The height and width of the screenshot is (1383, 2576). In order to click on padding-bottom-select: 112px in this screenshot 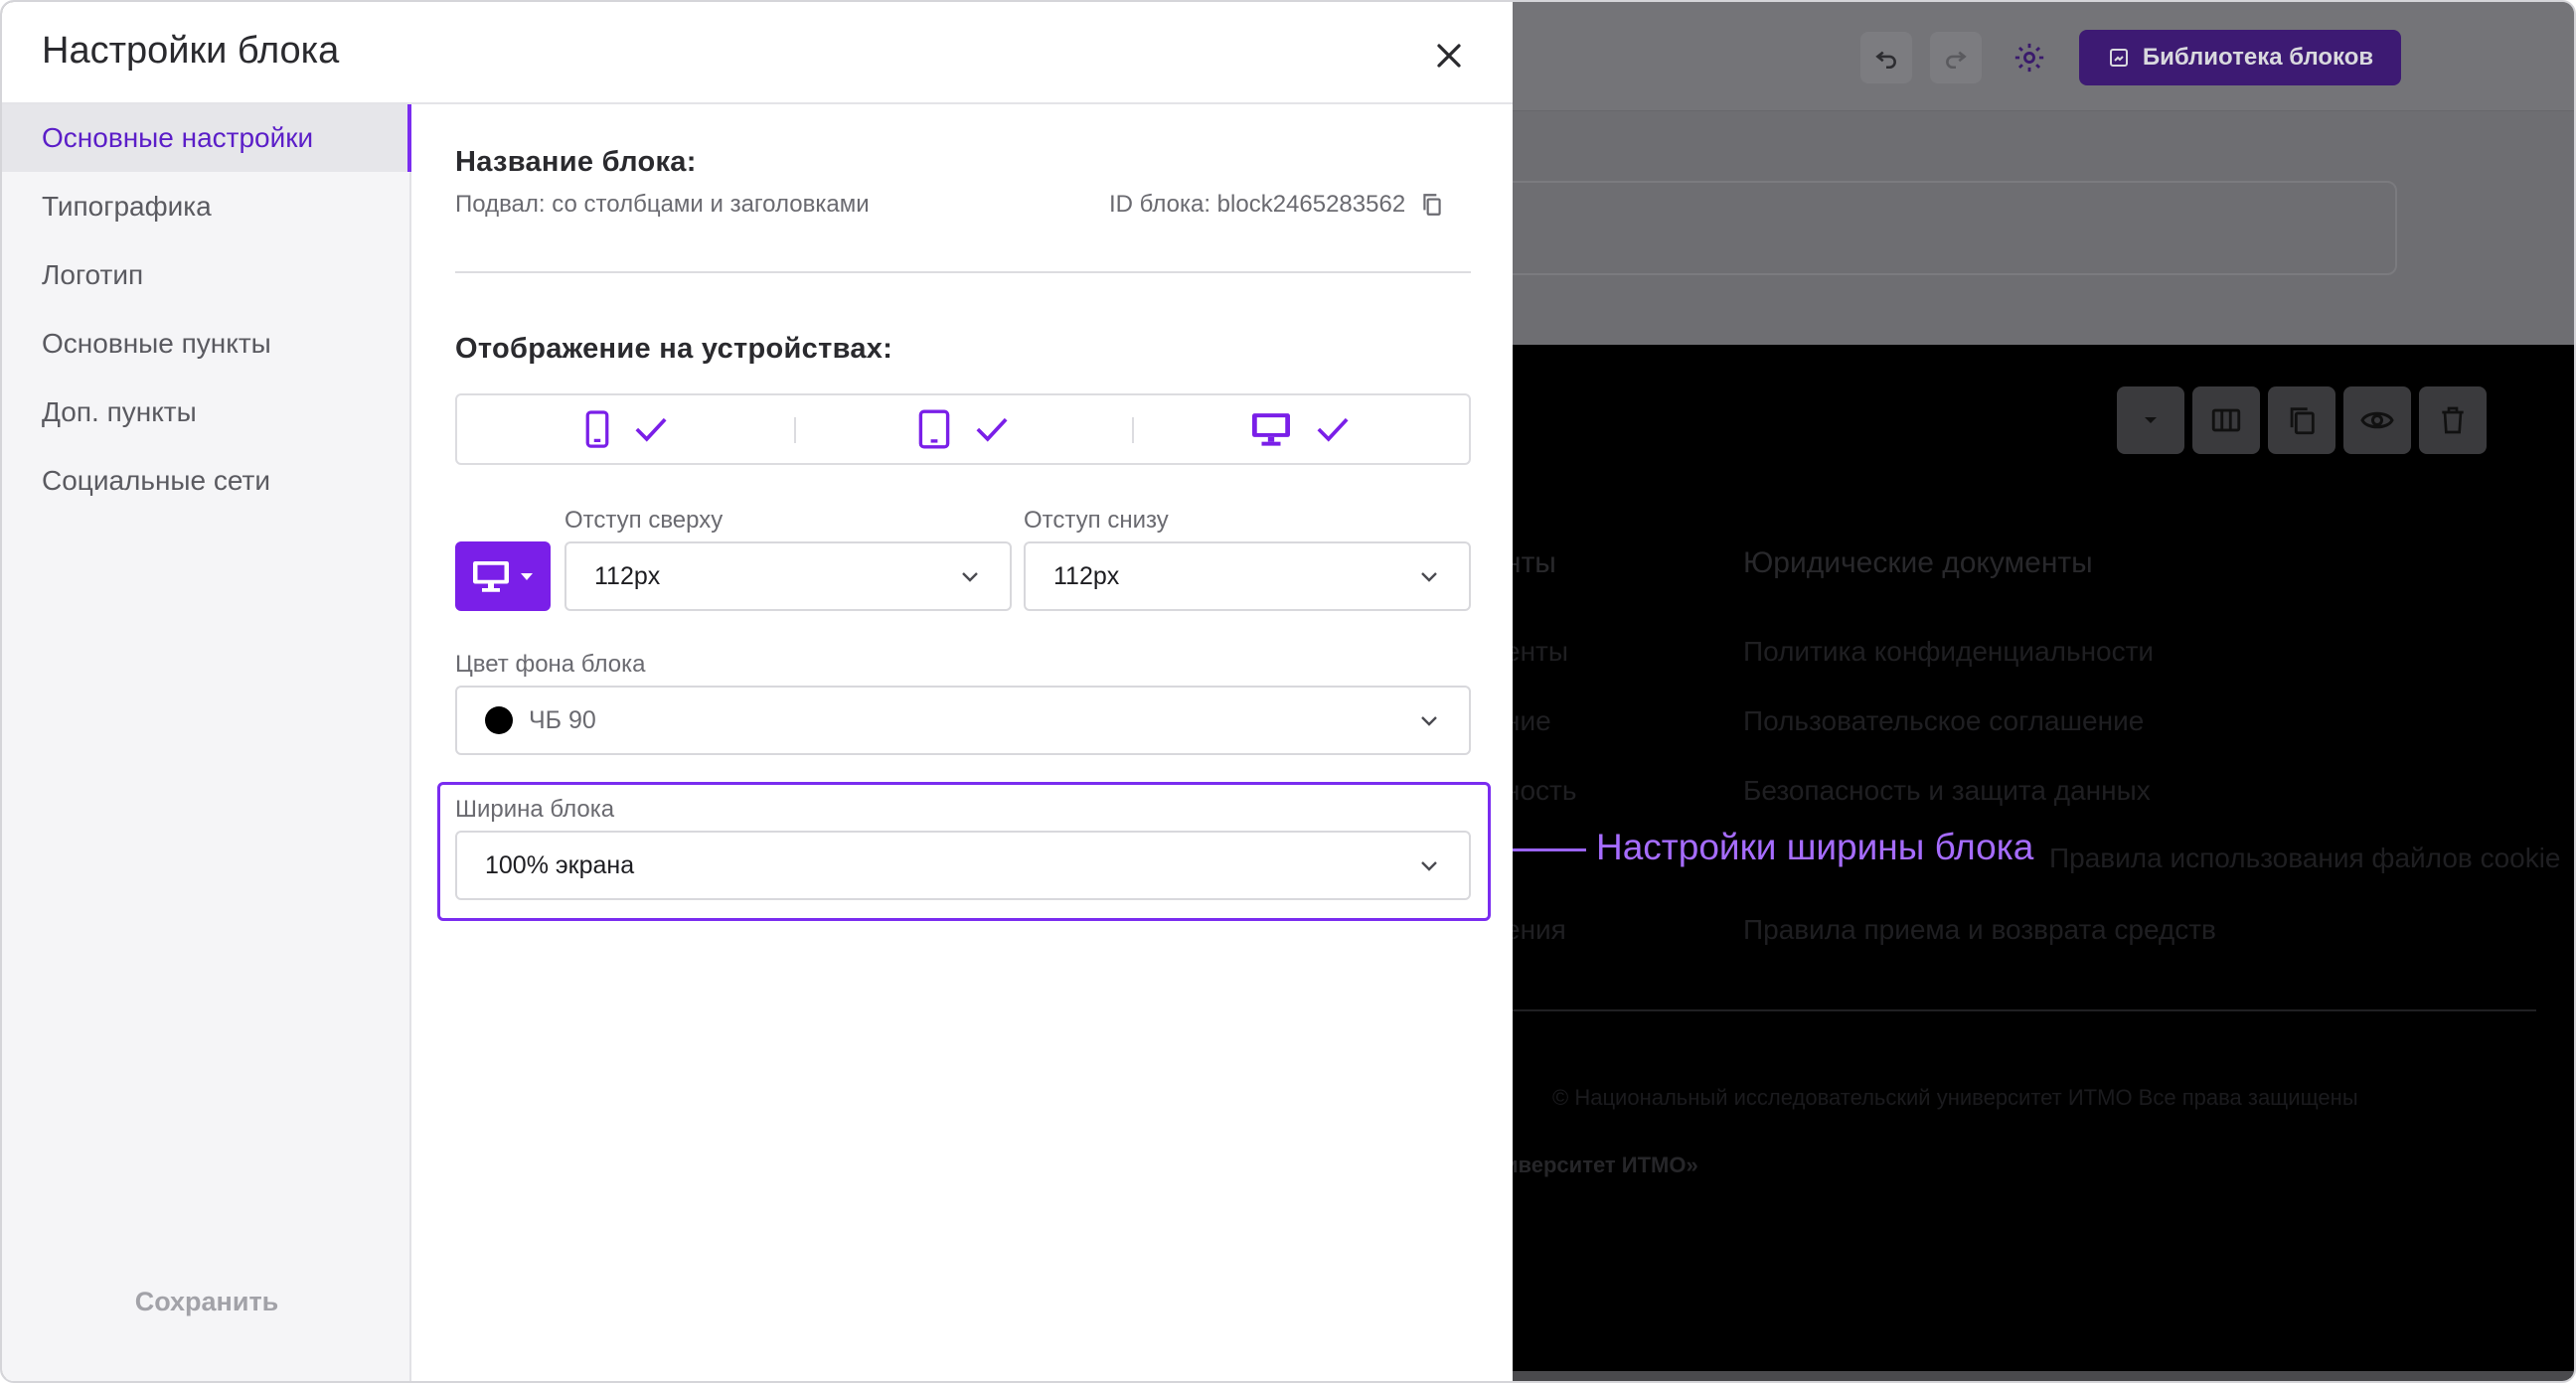, I will do `click(1247, 576)`.